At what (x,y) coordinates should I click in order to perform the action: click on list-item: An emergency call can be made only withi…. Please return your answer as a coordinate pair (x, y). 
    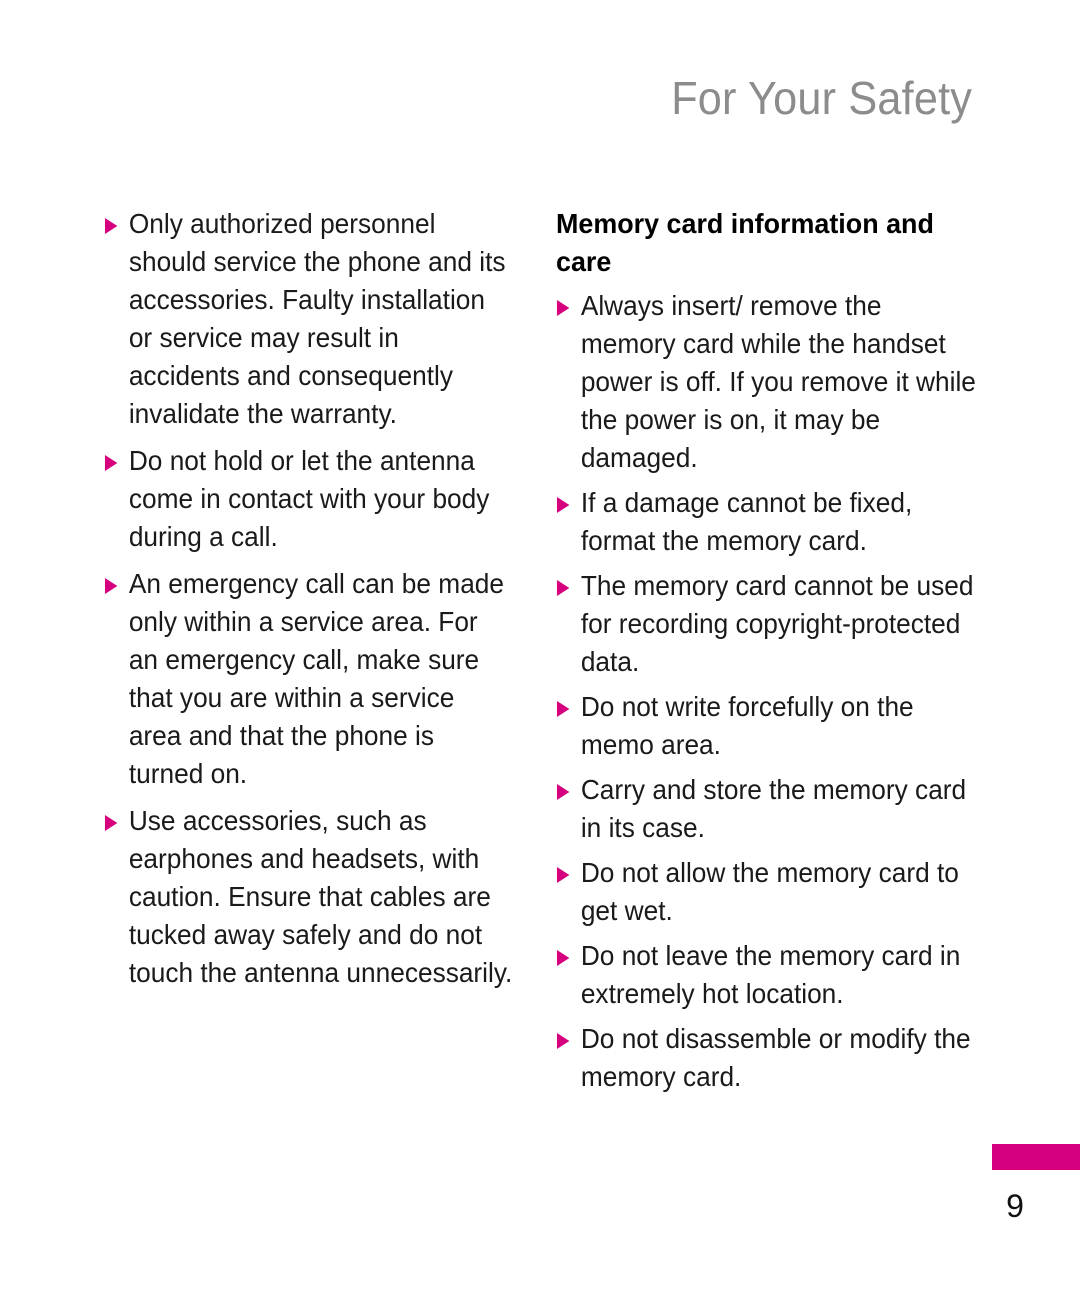
    Looking at the image, I should click on (308, 679).